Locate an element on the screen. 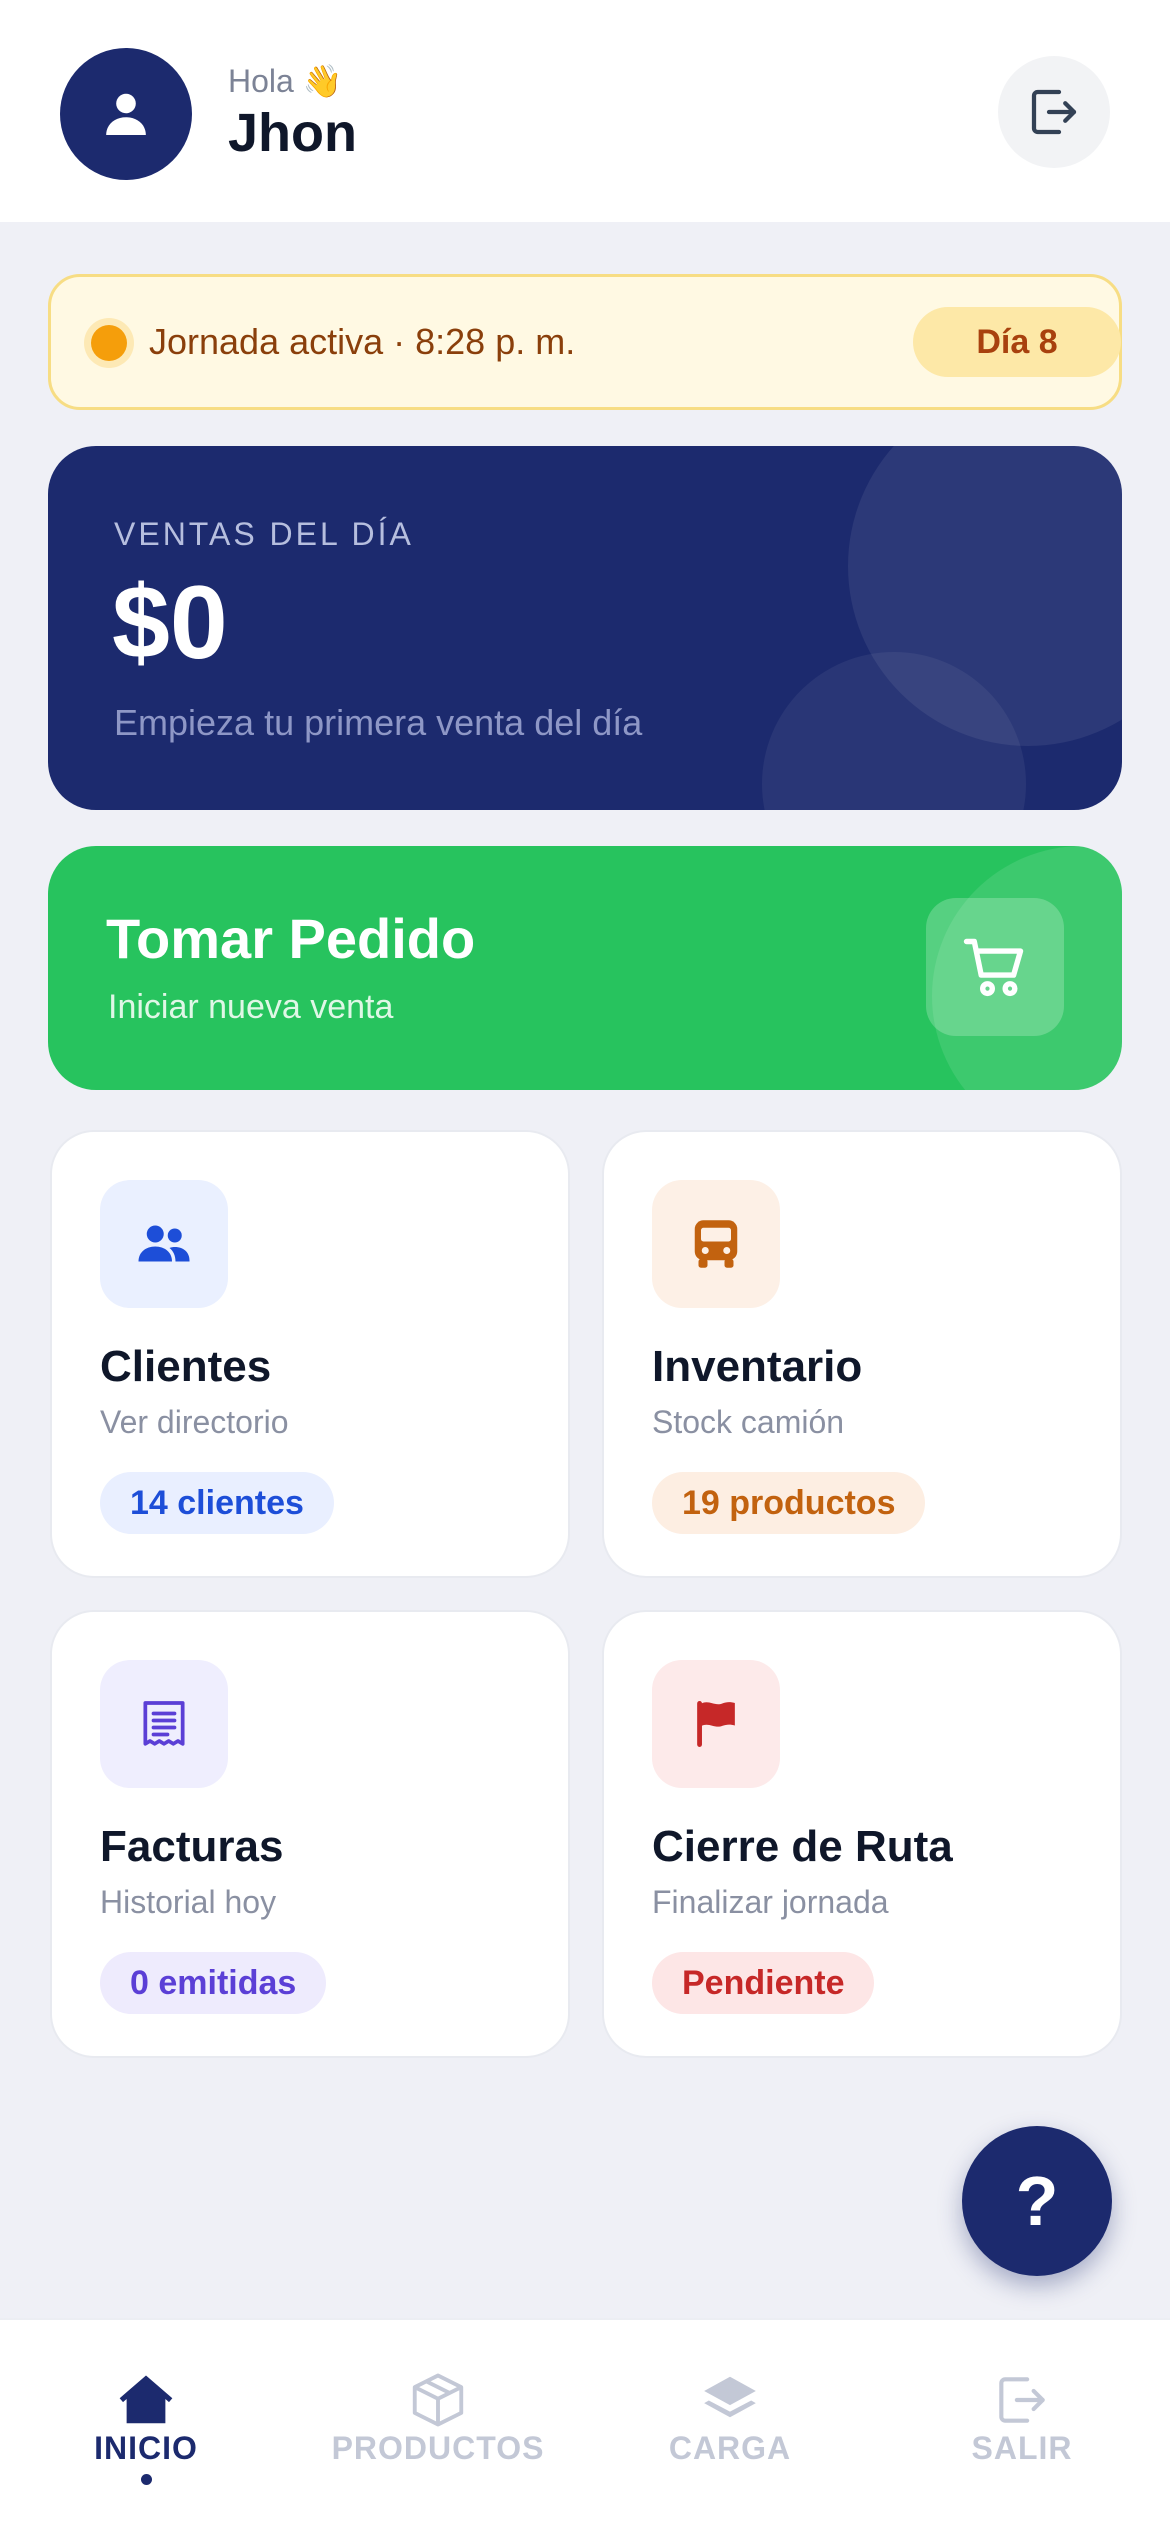 The height and width of the screenshot is (2532, 1170). card-title: Cierre de Ruta is located at coordinates (802, 1846).